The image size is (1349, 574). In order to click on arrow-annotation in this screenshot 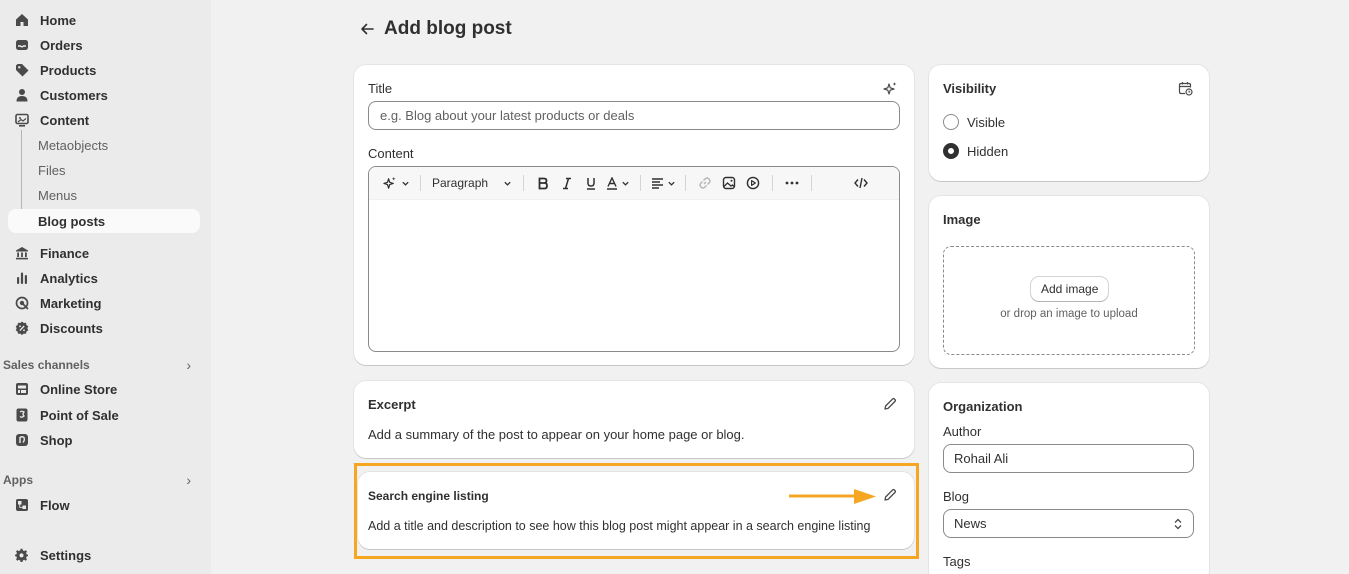, I will do `click(832, 496)`.